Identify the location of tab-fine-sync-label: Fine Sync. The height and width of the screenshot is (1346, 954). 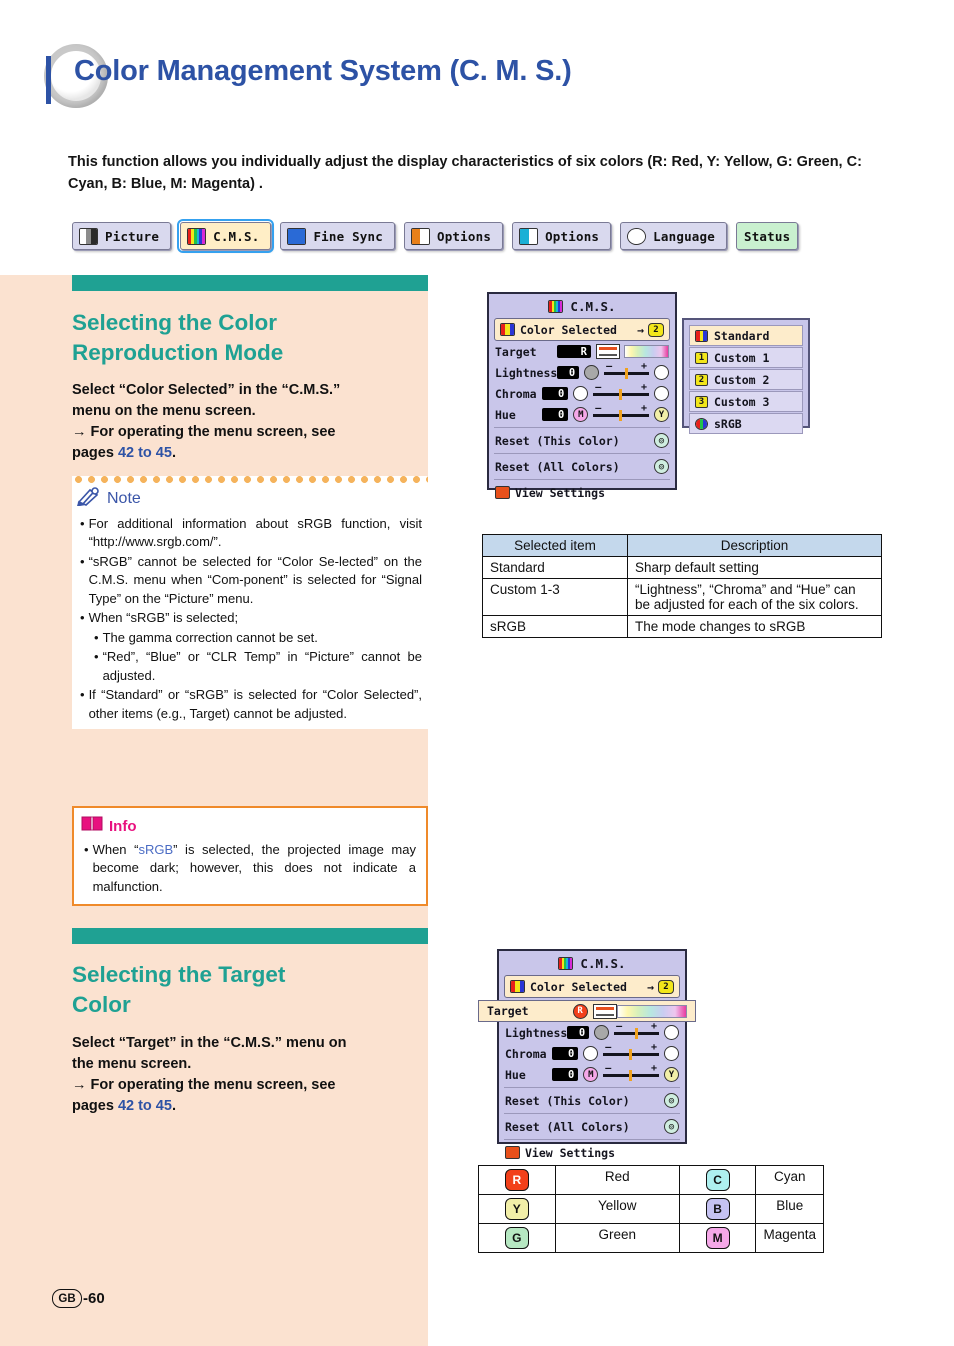
(348, 236).